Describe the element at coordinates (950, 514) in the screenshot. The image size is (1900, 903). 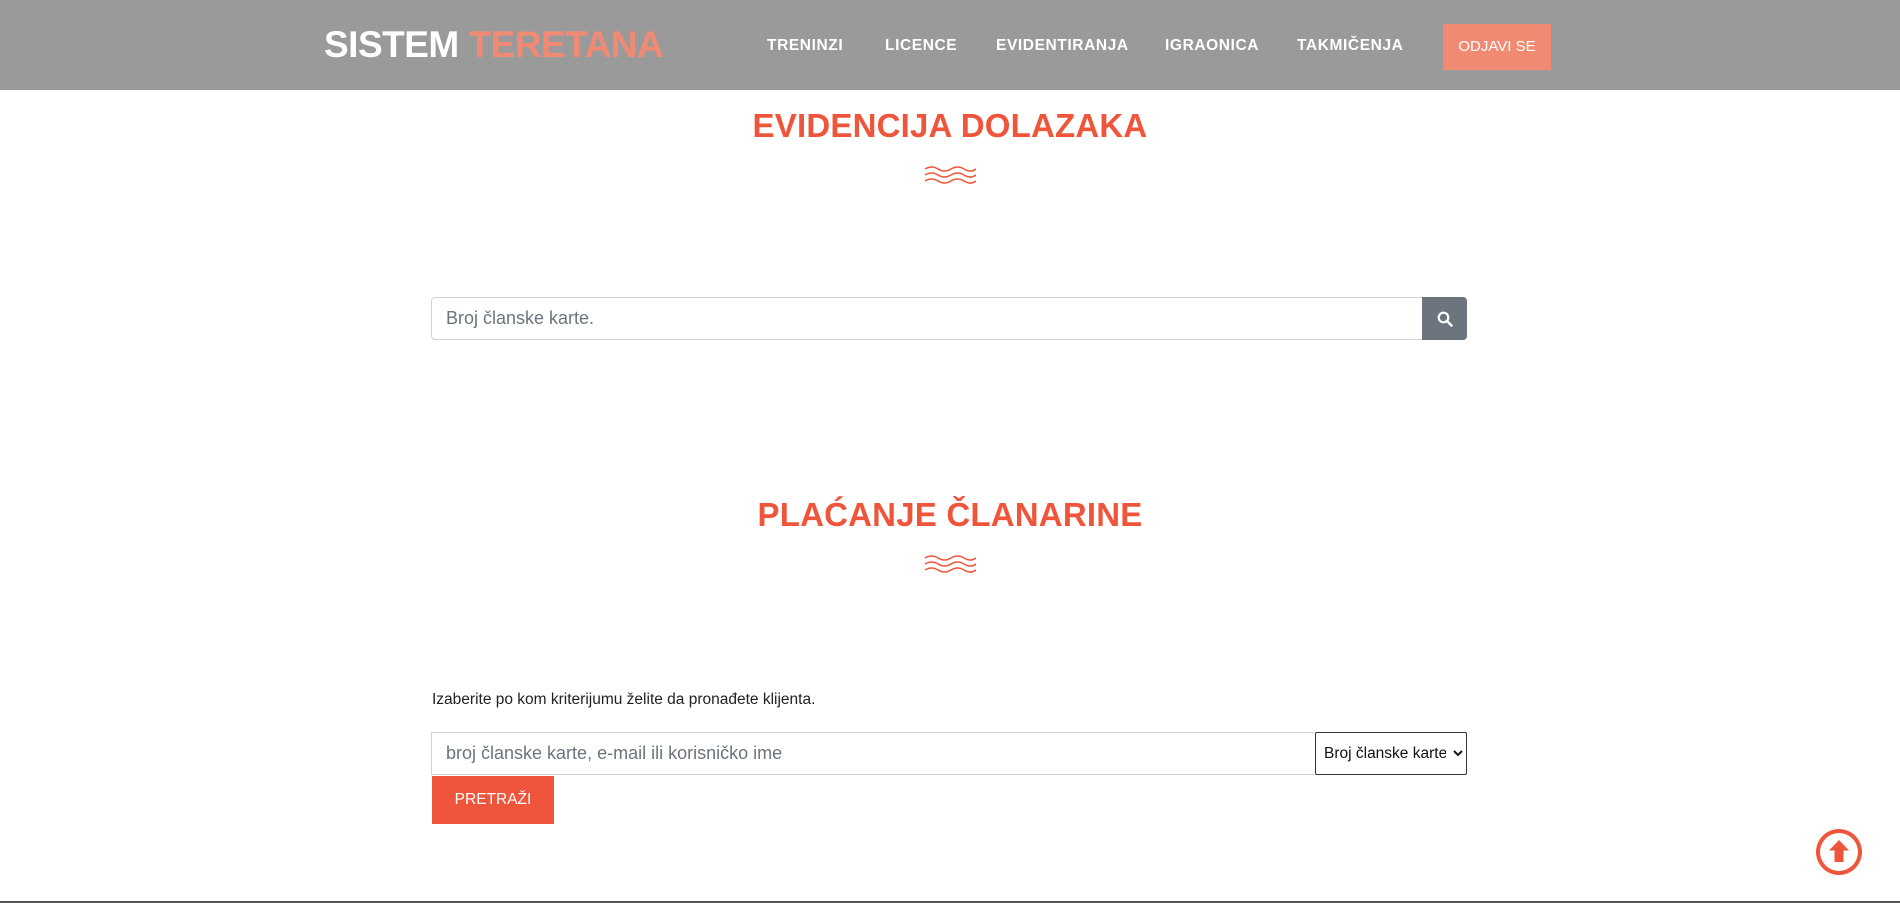
I see `payment-section-title: PLAĆANJE ČLANARINE` at that location.